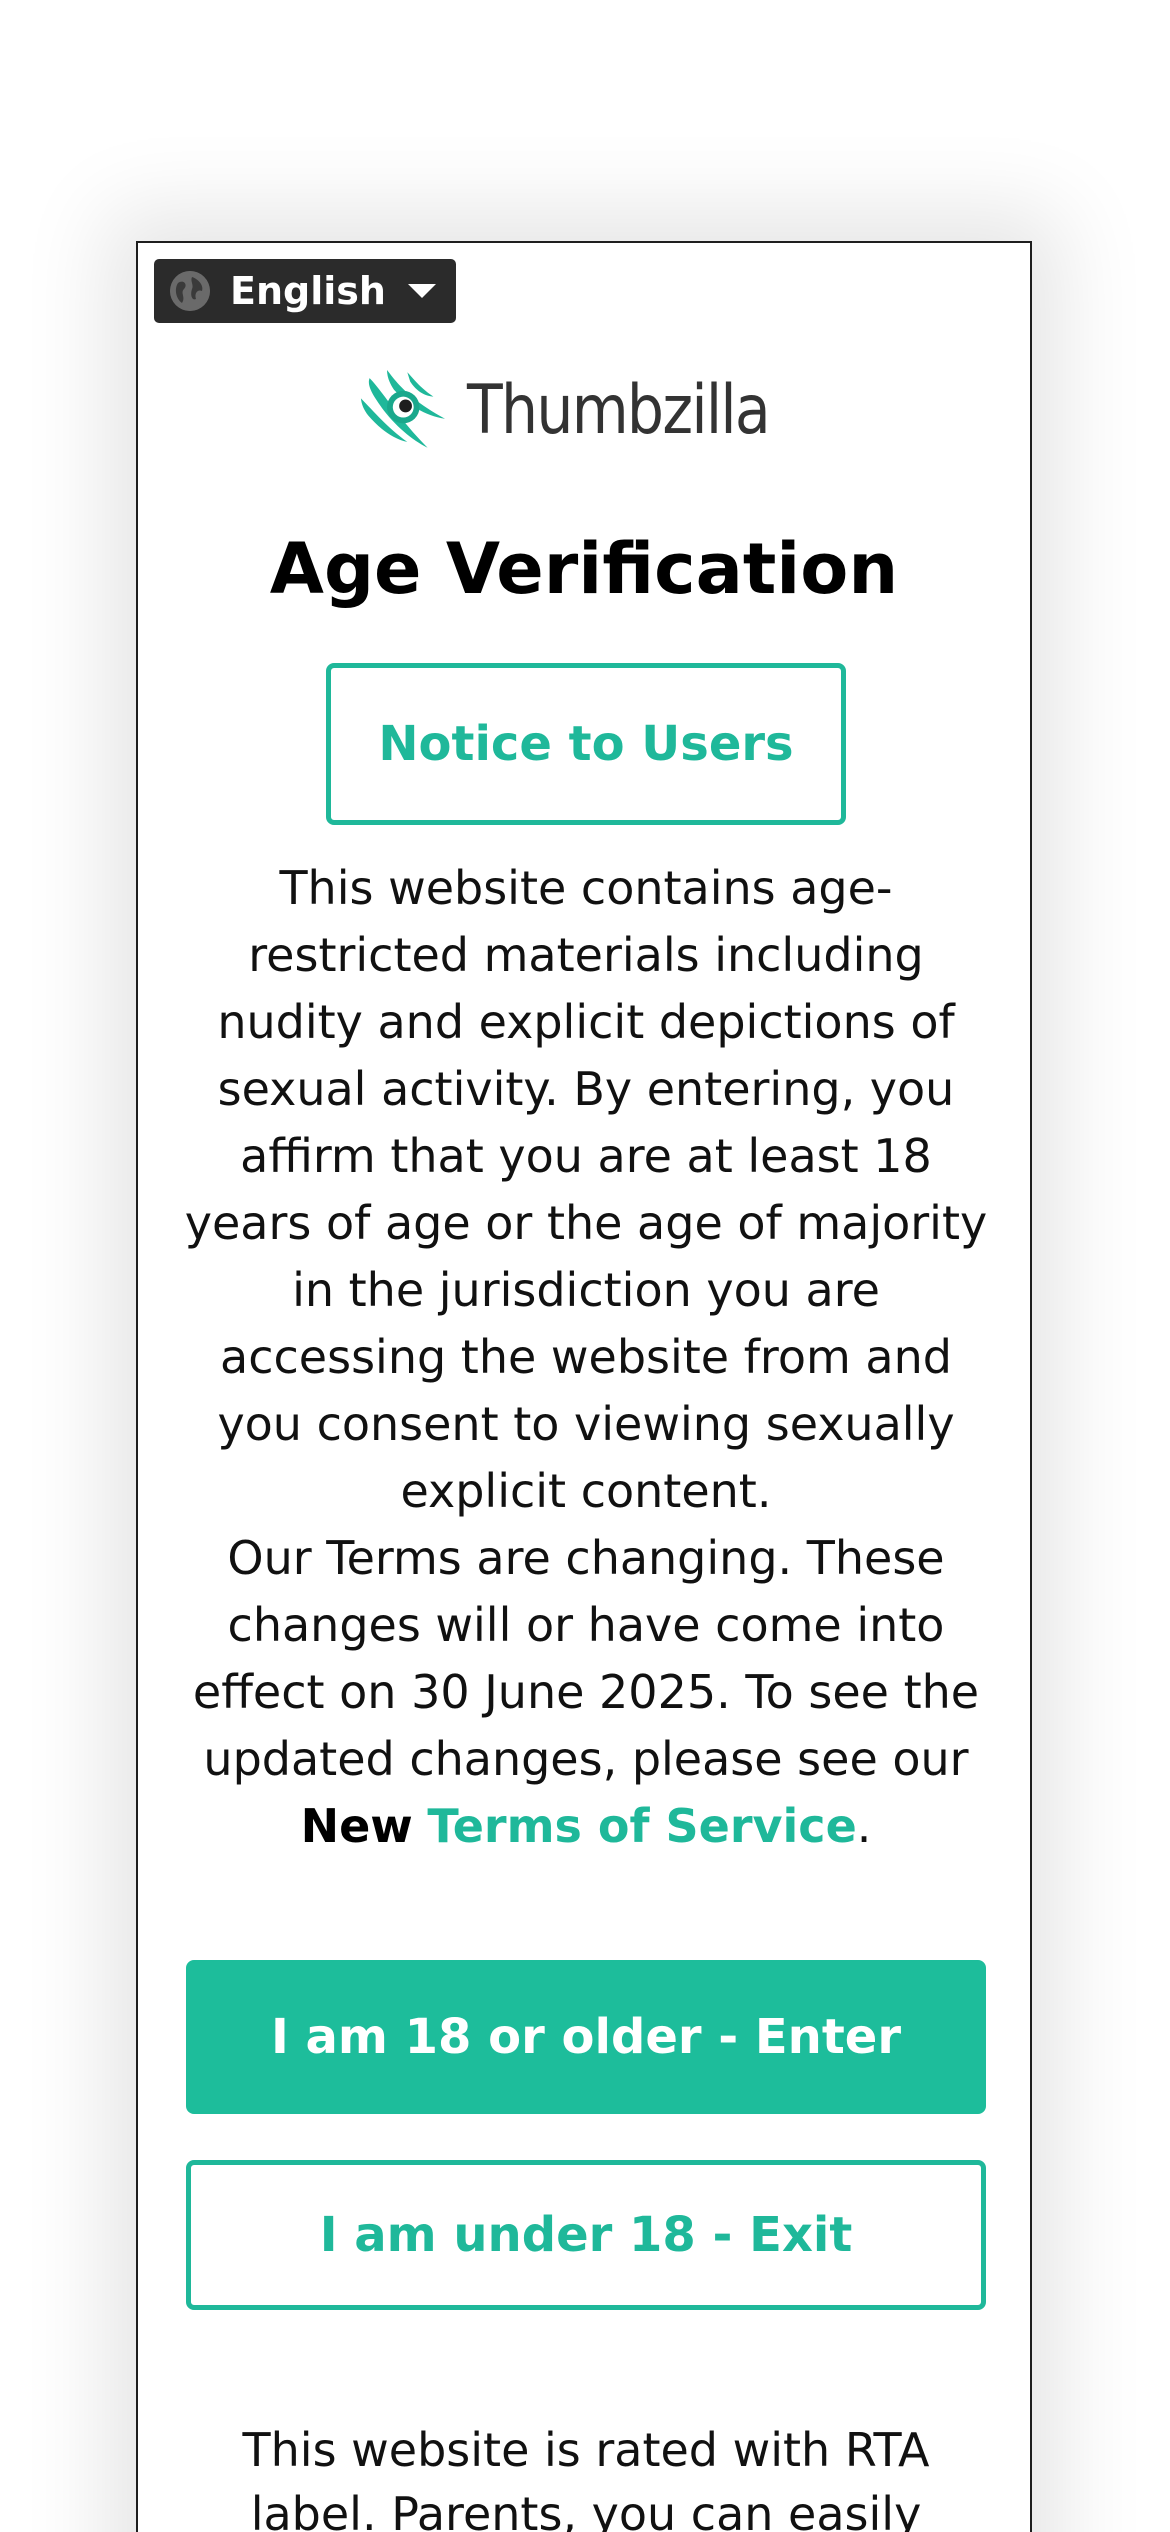 The height and width of the screenshot is (2532, 1170). Describe the element at coordinates (190, 291) in the screenshot. I see `globe-icon` at that location.